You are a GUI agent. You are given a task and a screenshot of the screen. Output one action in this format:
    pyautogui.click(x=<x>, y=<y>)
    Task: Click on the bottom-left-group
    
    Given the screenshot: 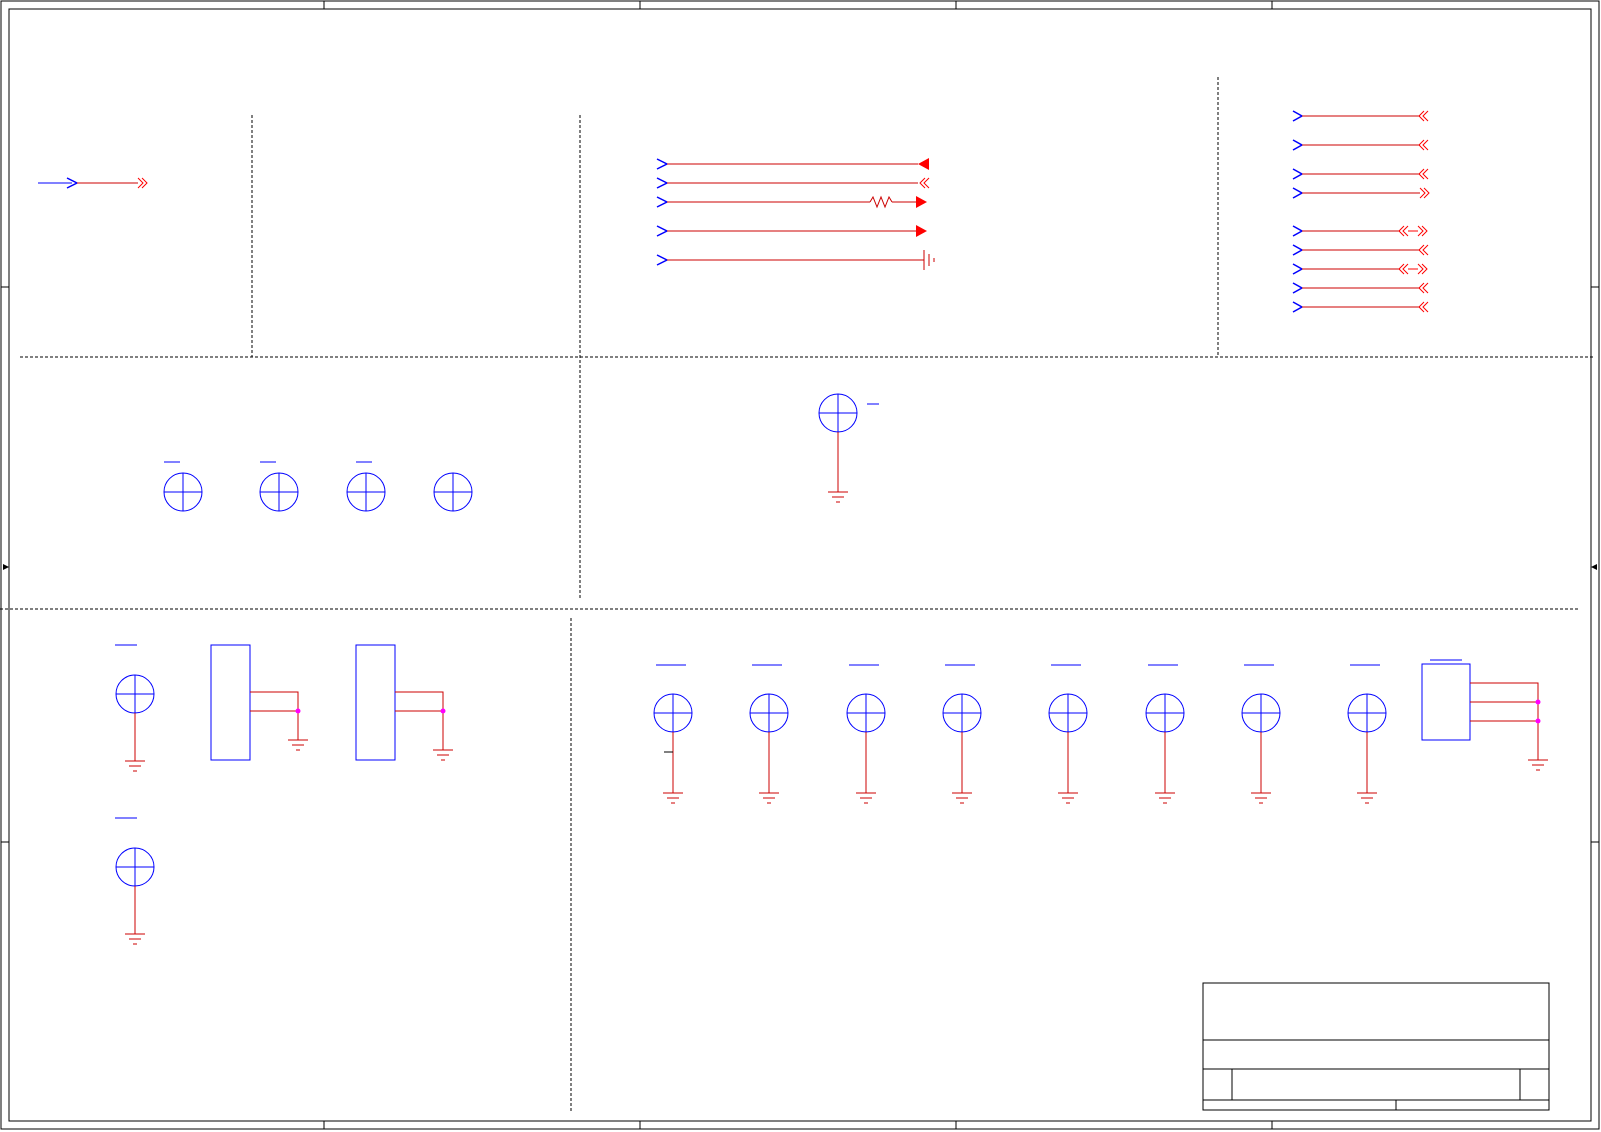 What is the action you would take?
    pyautogui.click(x=284, y=794)
    